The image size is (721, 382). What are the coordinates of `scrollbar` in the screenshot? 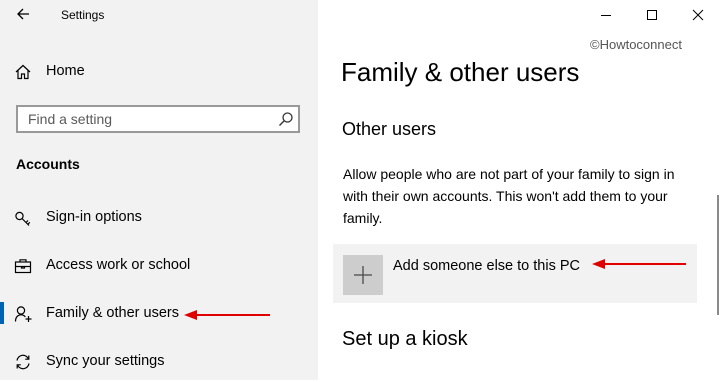 It's located at (718, 255).